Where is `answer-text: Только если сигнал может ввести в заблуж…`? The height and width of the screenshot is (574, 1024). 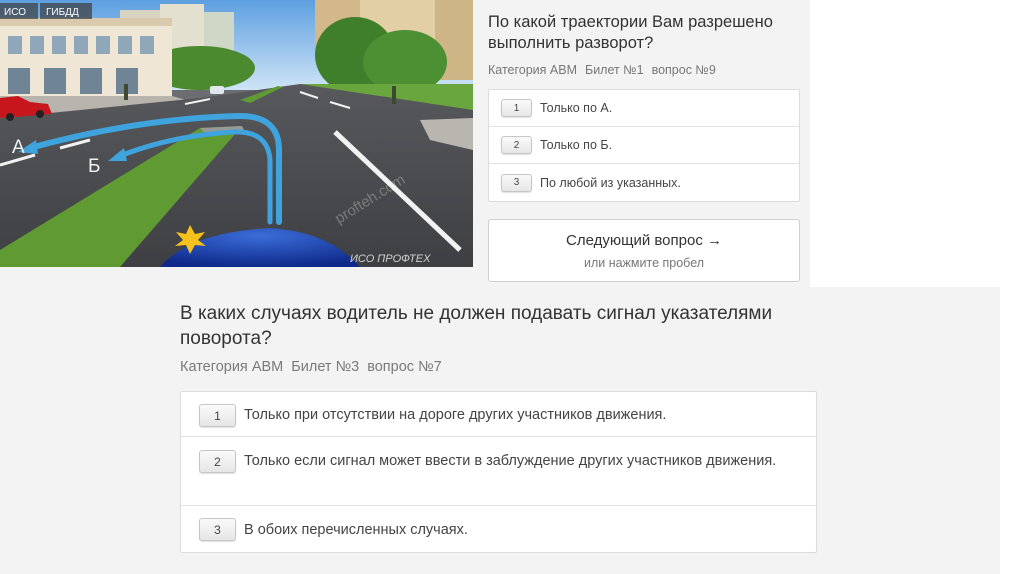 answer-text: Только если сигнал может ввести в заблуж… is located at coordinates (510, 461).